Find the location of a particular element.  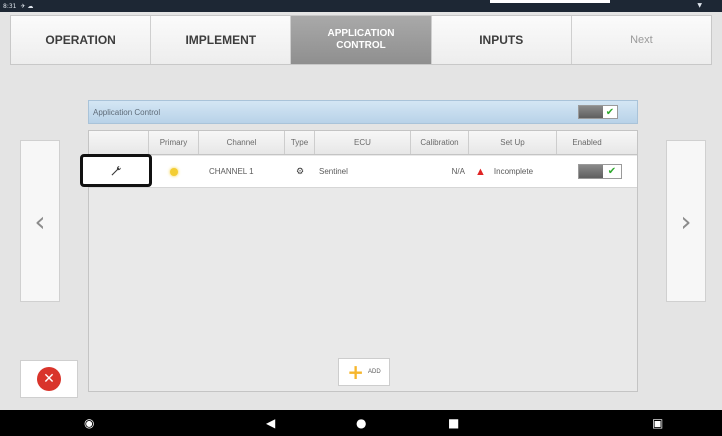

gear-icon: ⚙ is located at coordinates (300, 171).